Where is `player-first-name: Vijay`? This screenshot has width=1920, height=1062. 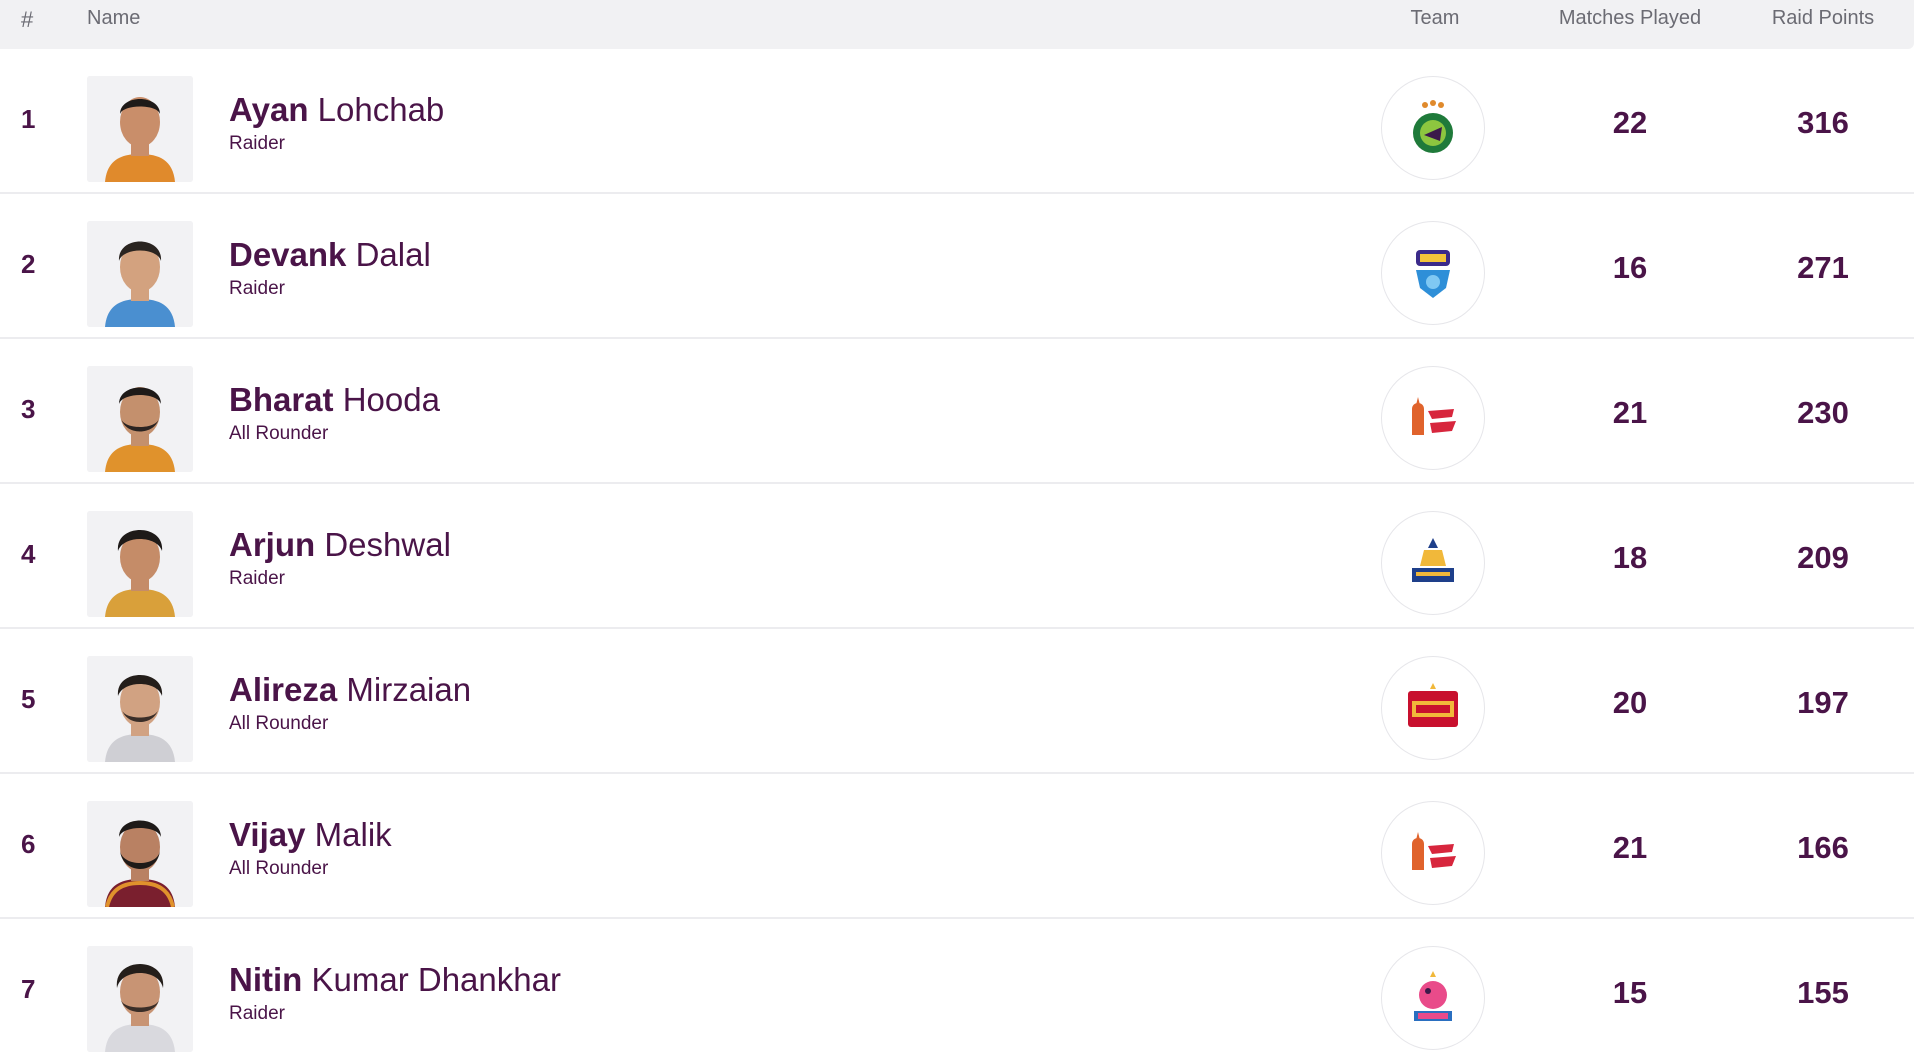 player-first-name: Vijay is located at coordinates (267, 834).